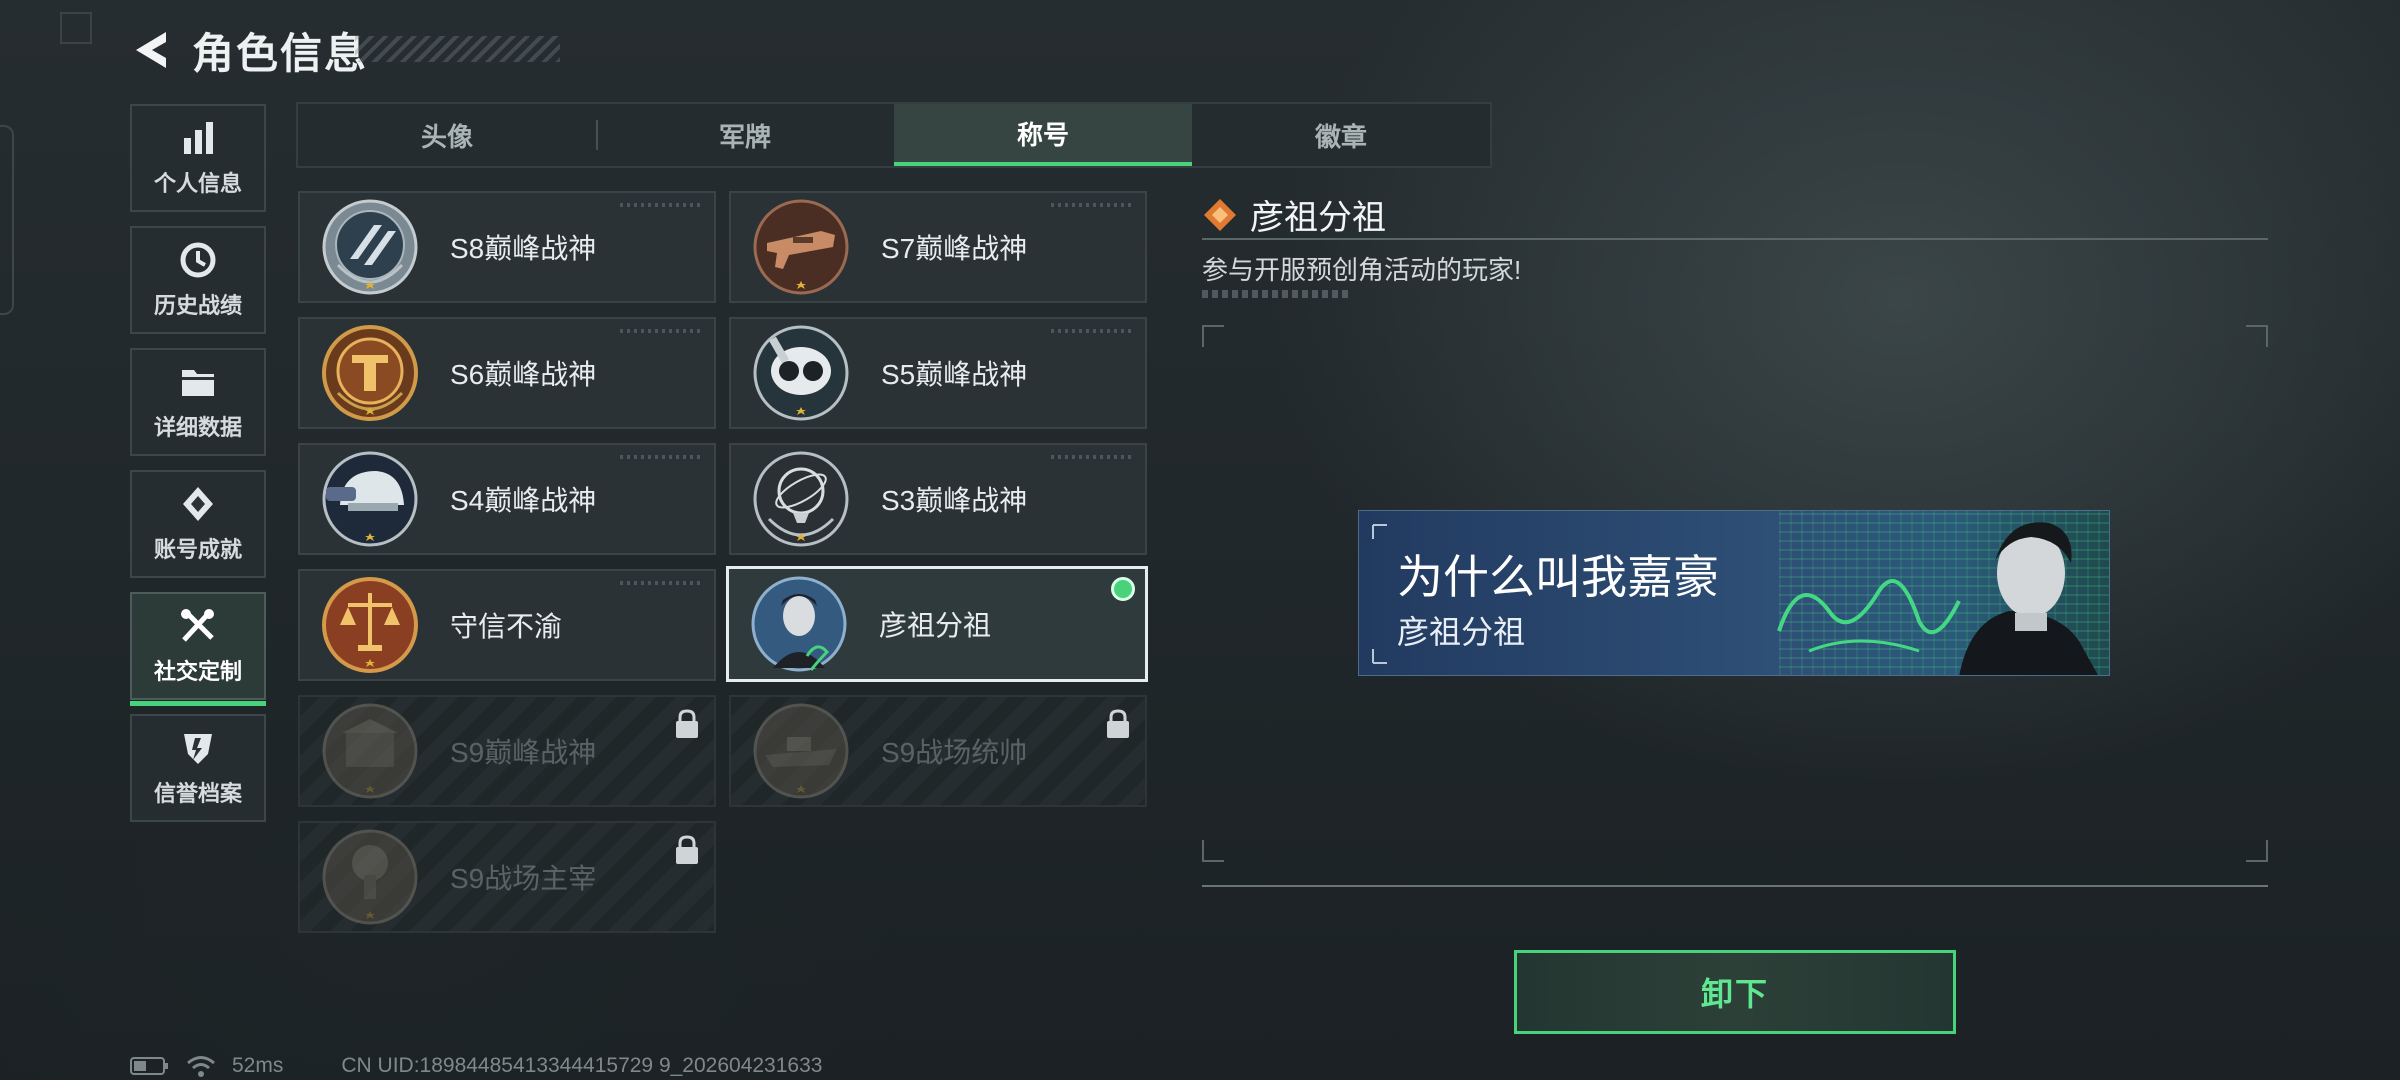 The image size is (2400, 1080). I want to click on nav-label: 详细数据, so click(197, 427).